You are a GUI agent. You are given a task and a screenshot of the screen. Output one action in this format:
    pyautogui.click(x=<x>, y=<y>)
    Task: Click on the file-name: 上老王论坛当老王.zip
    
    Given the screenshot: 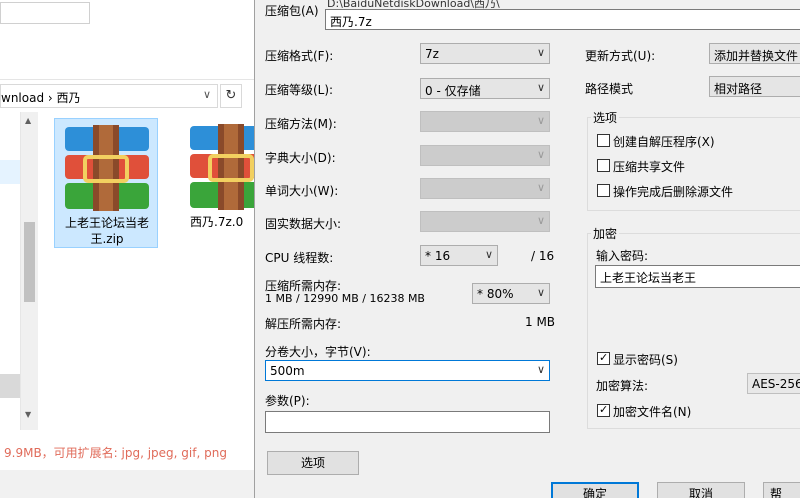 What is the action you would take?
    pyautogui.click(x=106, y=231)
    